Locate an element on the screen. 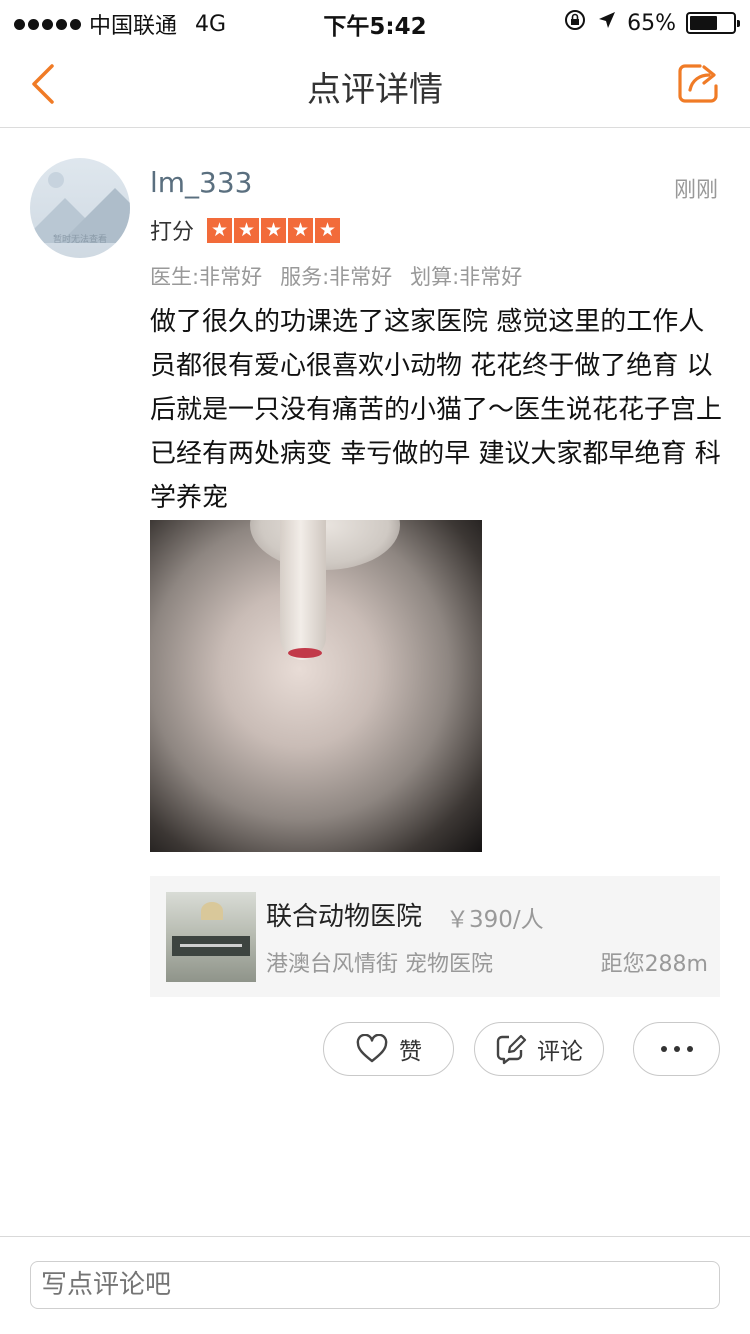 The image size is (750, 1334). hospital-price: ￥390/人 is located at coordinates (495, 920).